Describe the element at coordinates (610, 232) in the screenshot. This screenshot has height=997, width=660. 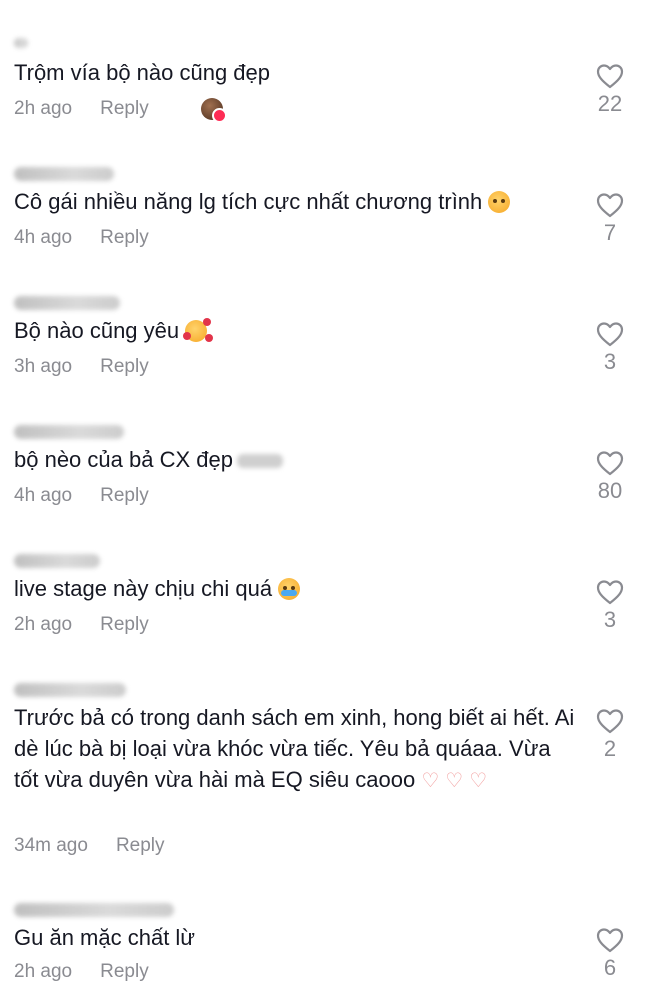
I see `like-count: 7` at that location.